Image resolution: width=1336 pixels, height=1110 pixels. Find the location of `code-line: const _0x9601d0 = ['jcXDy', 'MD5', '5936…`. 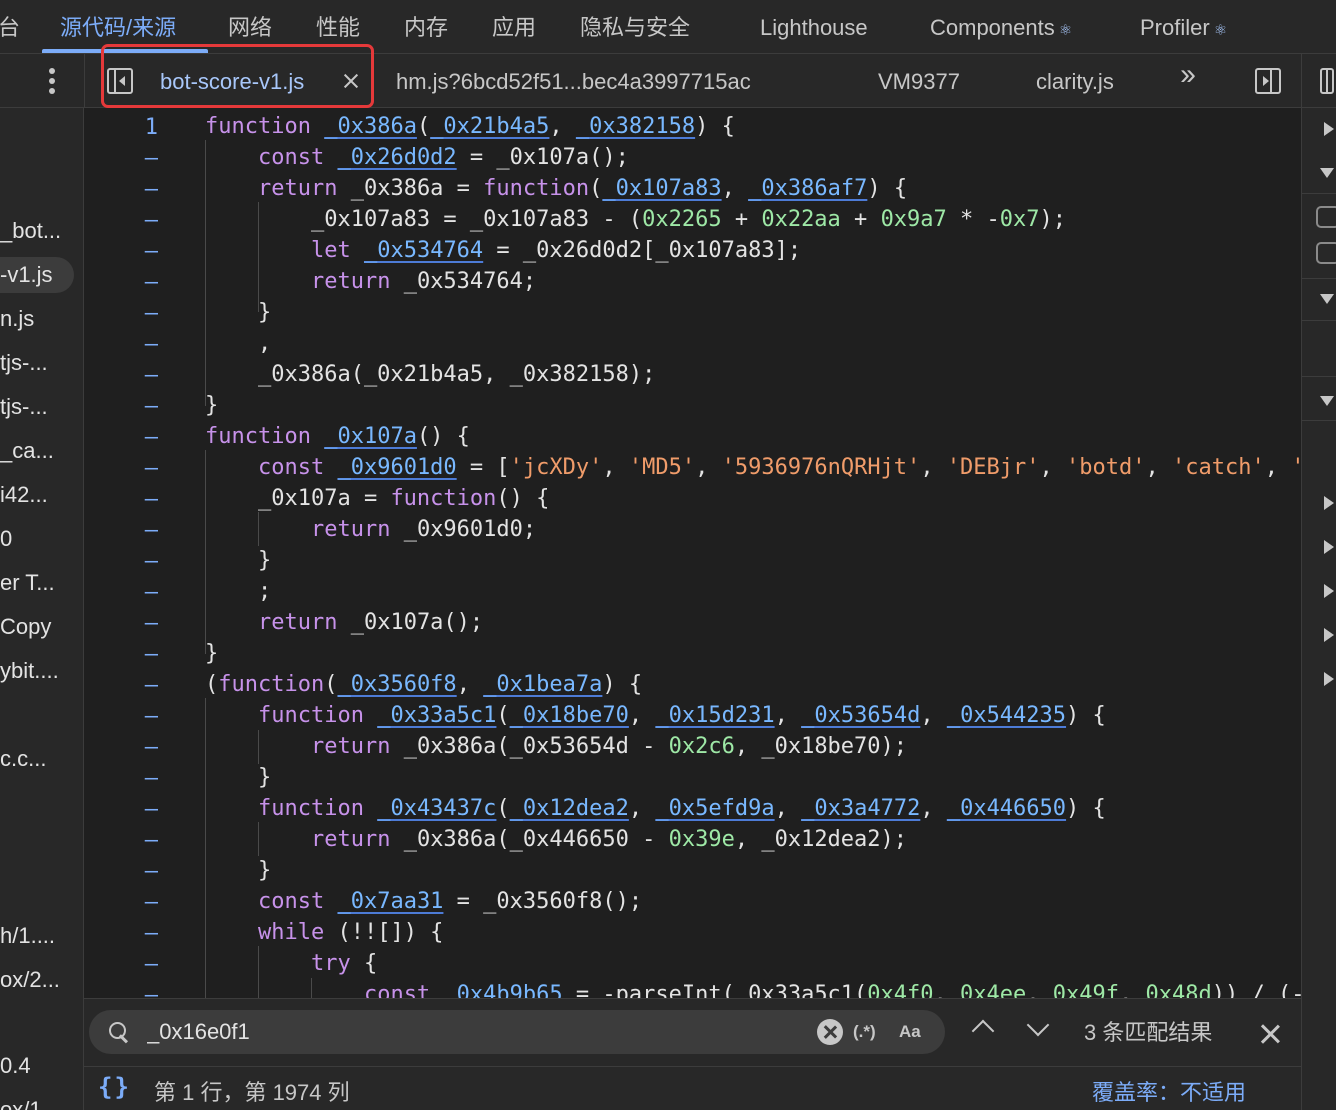

code-line: const _0x9601d0 = ['jcXDy', 'MD5', '5936… is located at coordinates (753, 467).